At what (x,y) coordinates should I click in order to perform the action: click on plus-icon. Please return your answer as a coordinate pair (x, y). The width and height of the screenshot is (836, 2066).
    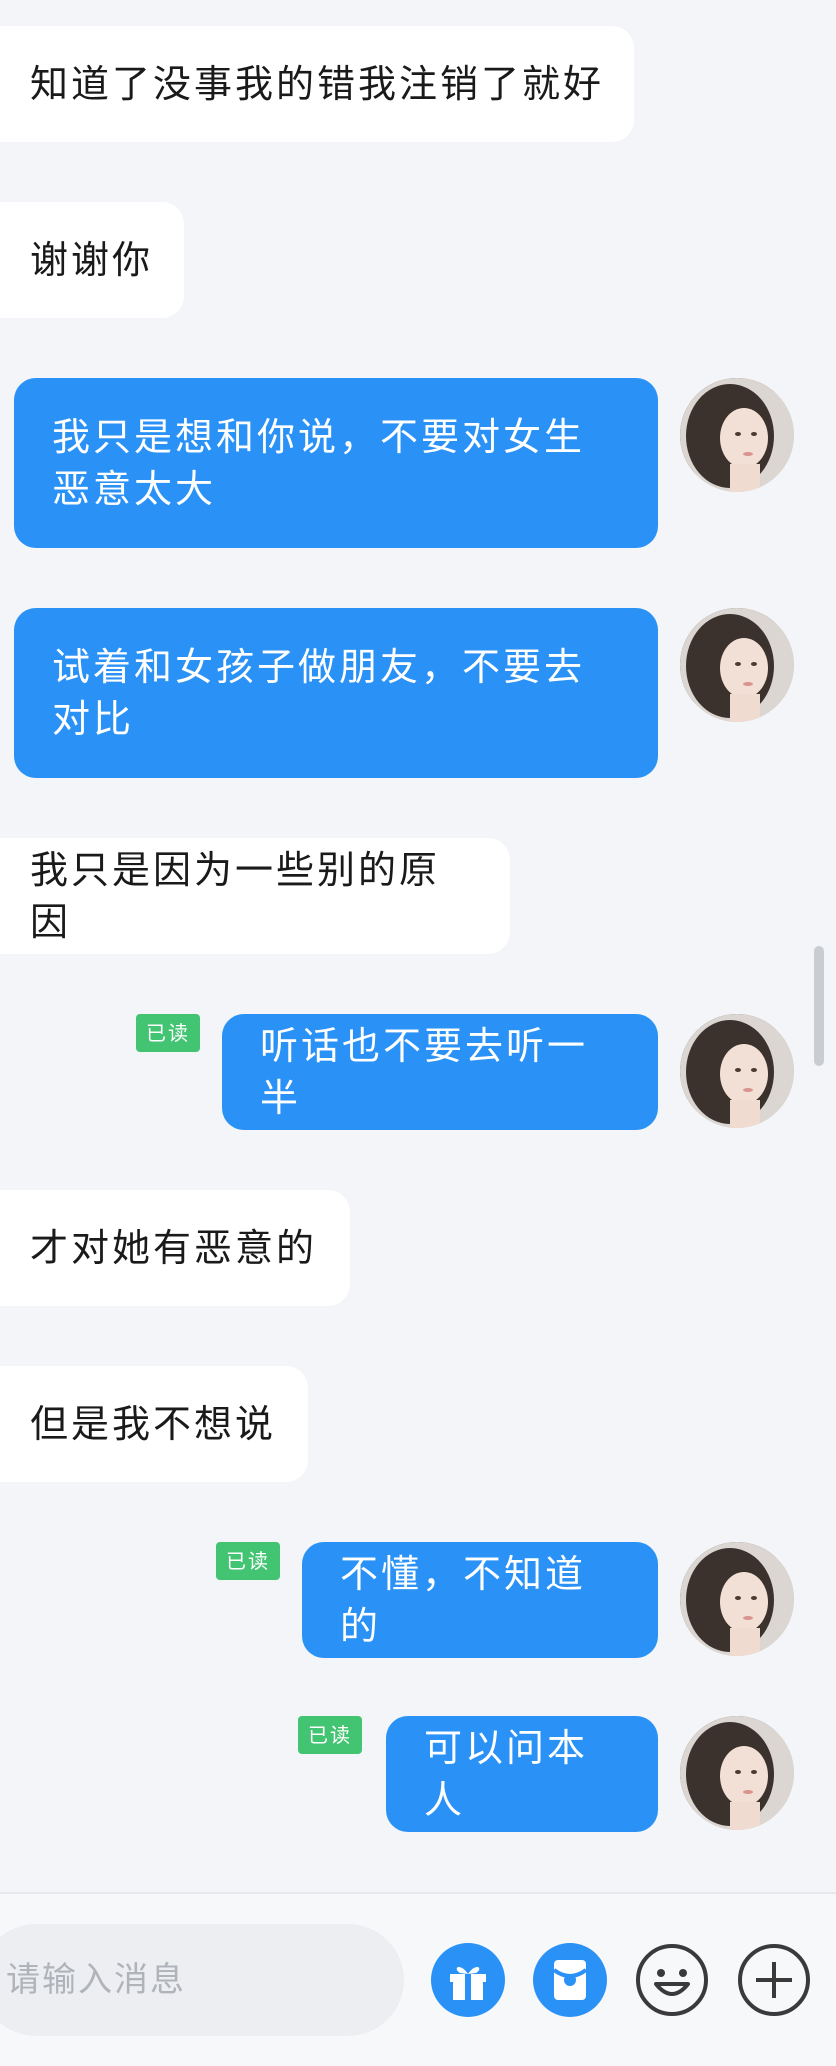
    Looking at the image, I should click on (774, 1980).